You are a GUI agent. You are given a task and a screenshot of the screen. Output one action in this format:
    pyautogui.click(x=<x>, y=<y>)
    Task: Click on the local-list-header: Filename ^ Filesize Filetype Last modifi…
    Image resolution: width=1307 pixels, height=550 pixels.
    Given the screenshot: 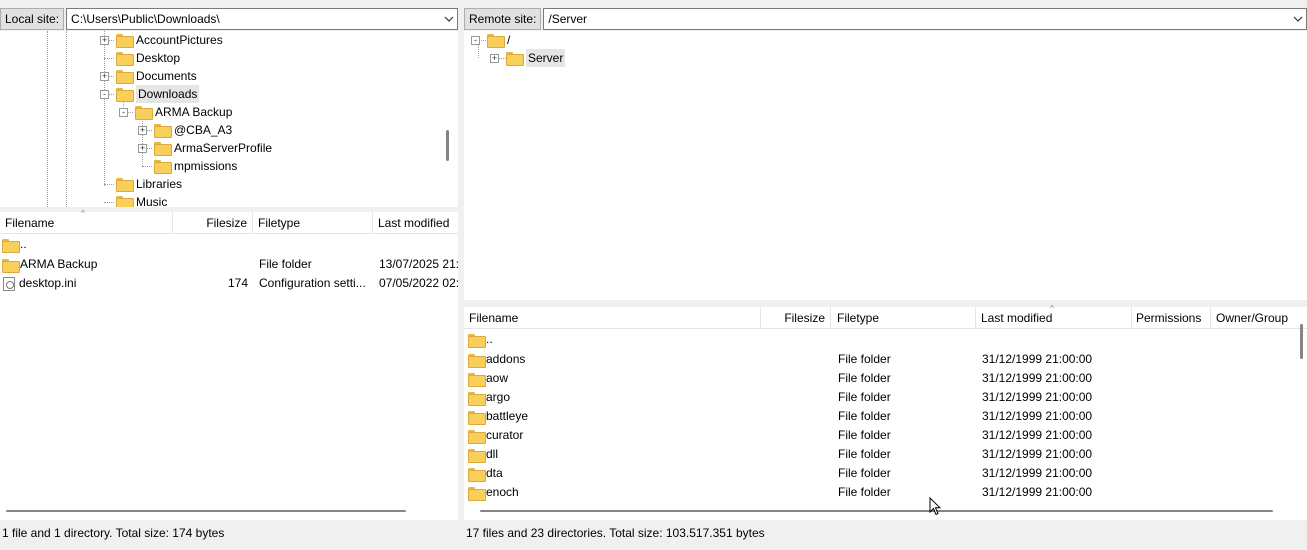 What is the action you would take?
    pyautogui.click(x=229, y=221)
    